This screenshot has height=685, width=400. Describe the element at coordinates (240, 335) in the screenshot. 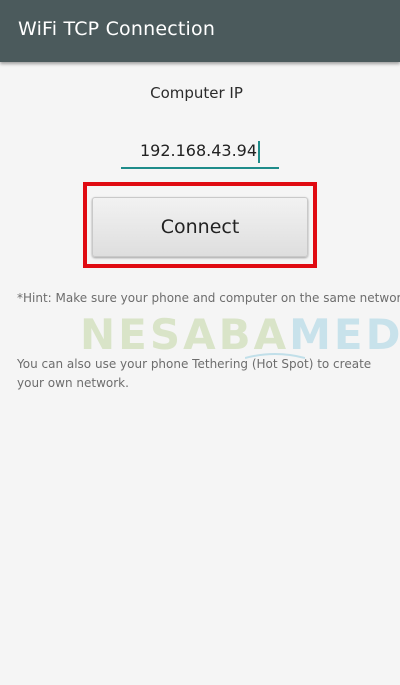

I see `watermark-logo: NESABAMEDIA` at that location.